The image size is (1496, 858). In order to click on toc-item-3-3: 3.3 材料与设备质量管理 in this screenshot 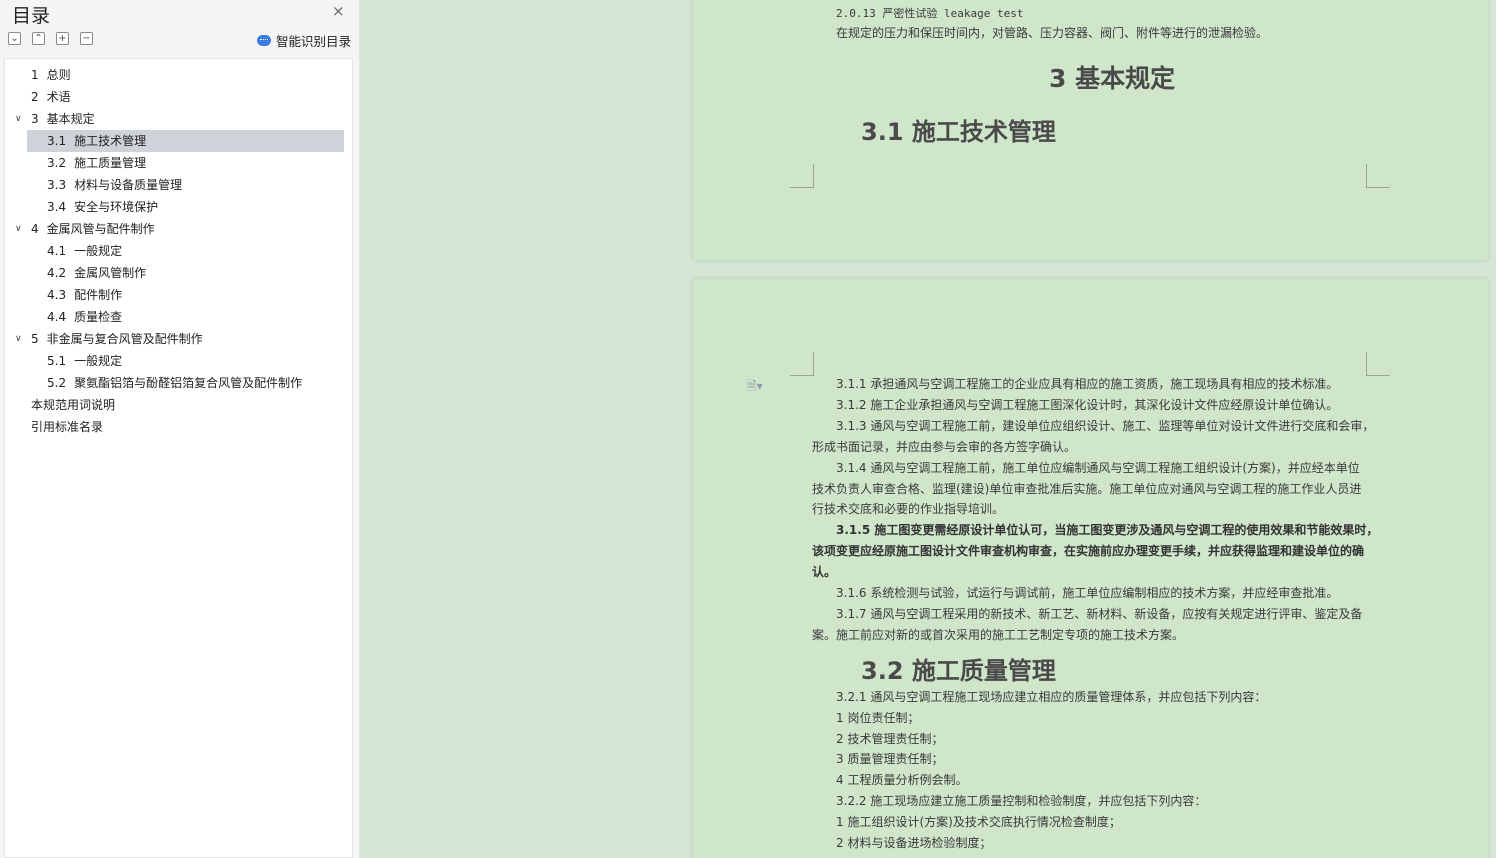, I will do `click(178, 185)`.